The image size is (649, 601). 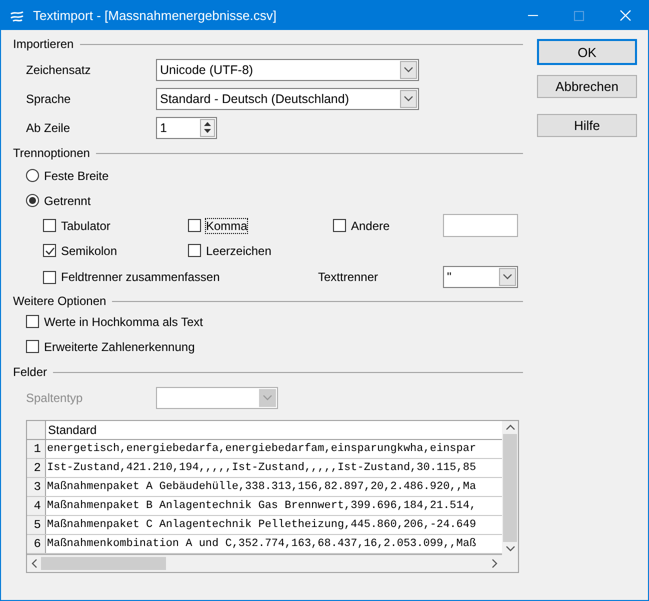 I want to click on row-number: 2, so click(x=36, y=468).